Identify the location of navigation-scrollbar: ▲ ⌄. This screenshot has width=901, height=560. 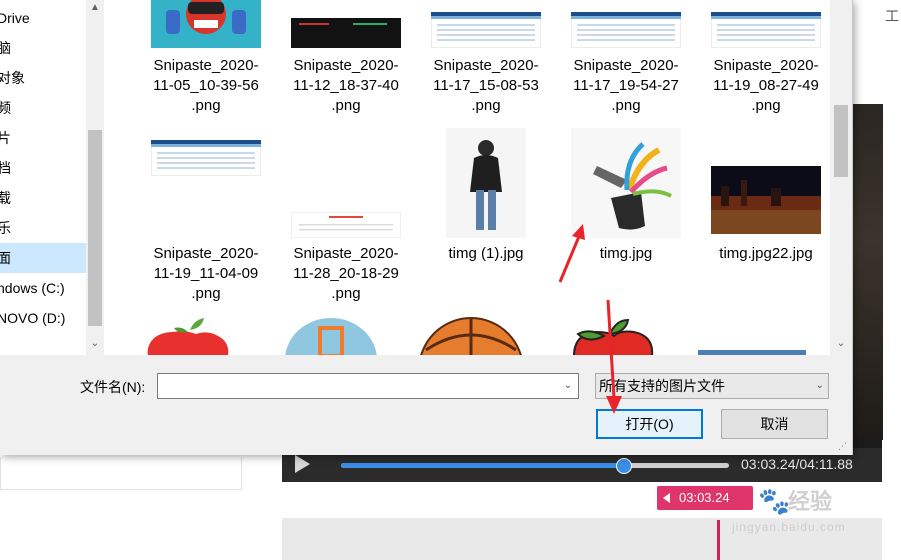
(95, 177).